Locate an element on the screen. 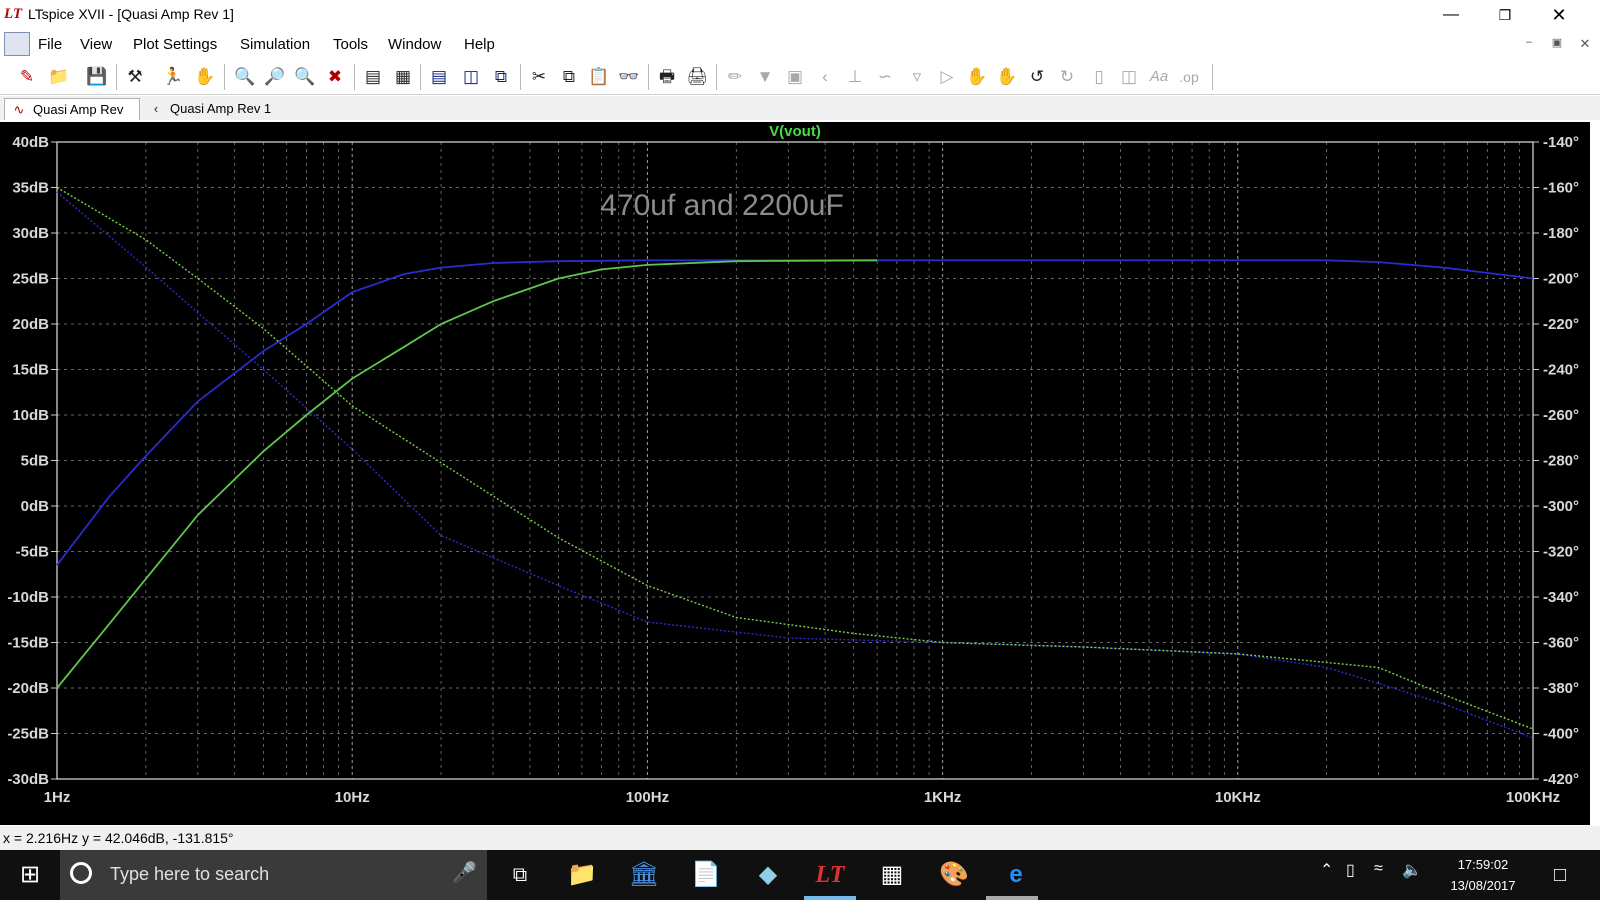 The image size is (1600, 900). document-system-menu-icon is located at coordinates (17, 44).